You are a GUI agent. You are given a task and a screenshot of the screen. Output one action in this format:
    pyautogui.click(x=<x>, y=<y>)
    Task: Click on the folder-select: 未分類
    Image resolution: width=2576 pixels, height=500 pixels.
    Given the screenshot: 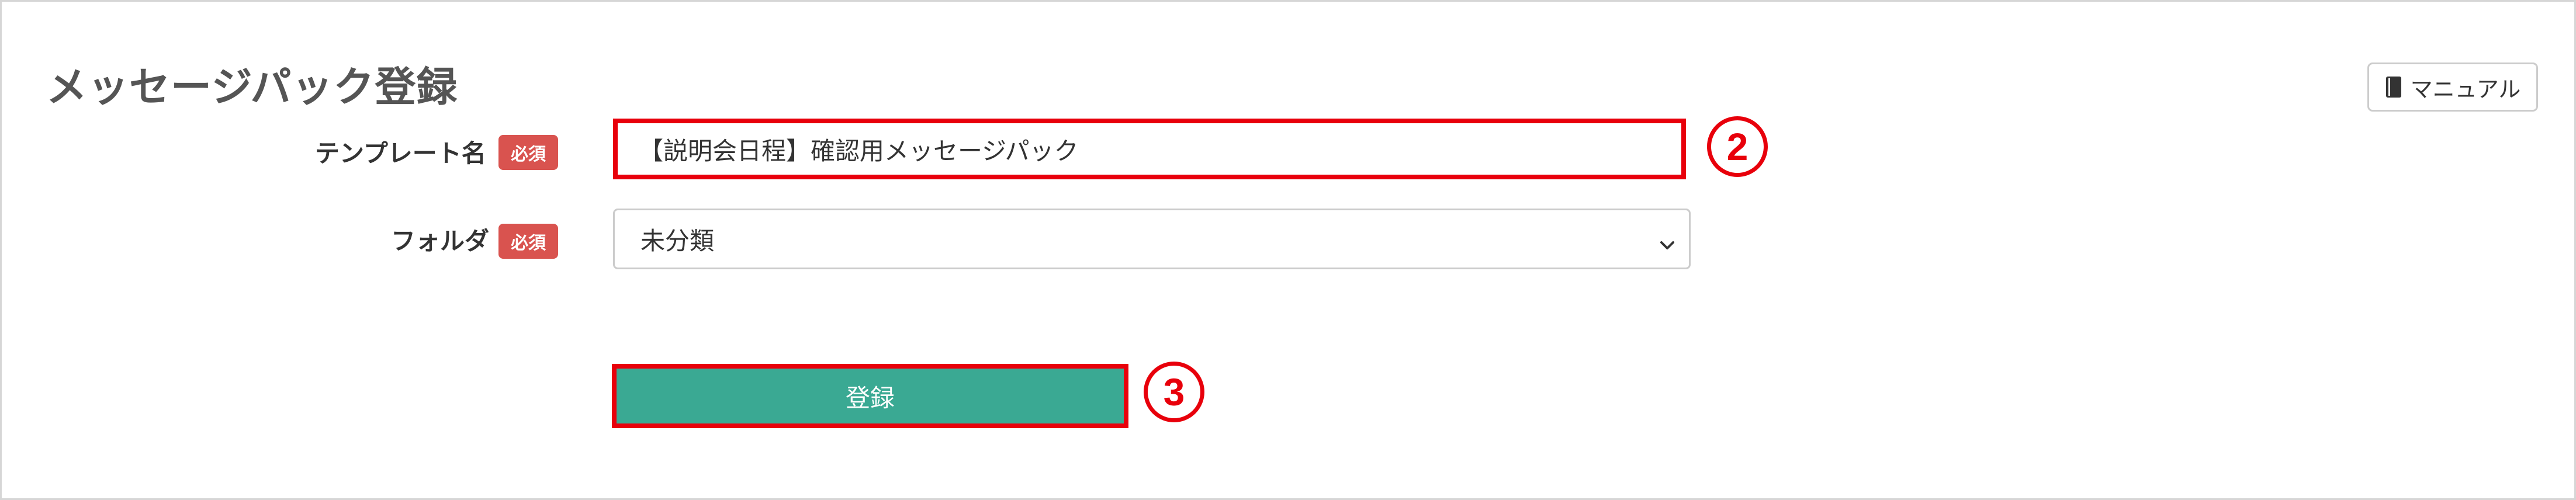 What is the action you would take?
    pyautogui.click(x=1152, y=239)
    